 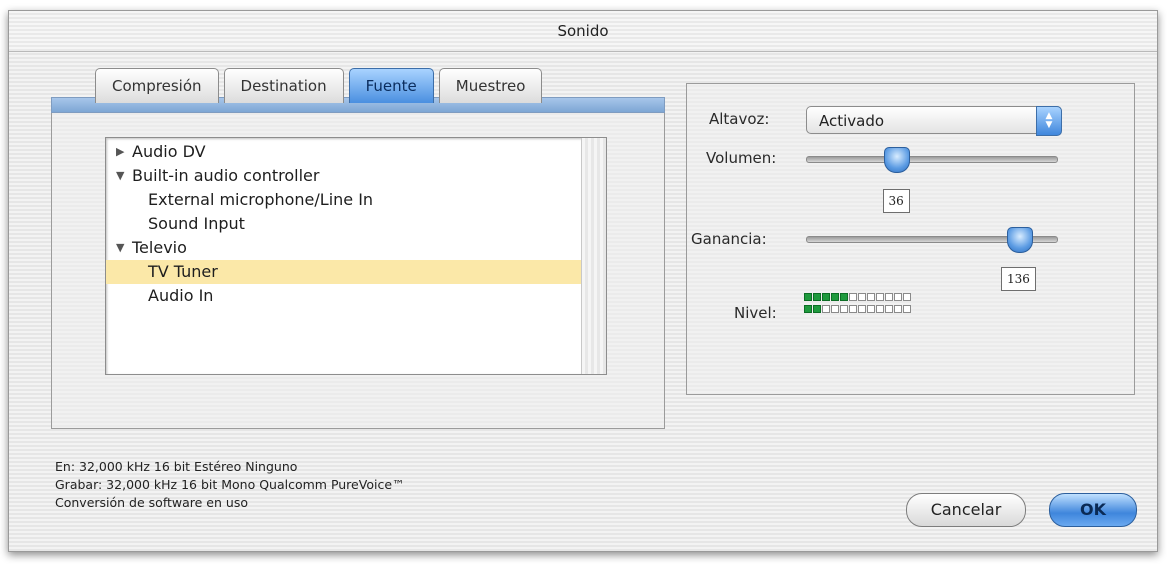 I want to click on tab-compresion: Compresión, so click(x=157, y=85).